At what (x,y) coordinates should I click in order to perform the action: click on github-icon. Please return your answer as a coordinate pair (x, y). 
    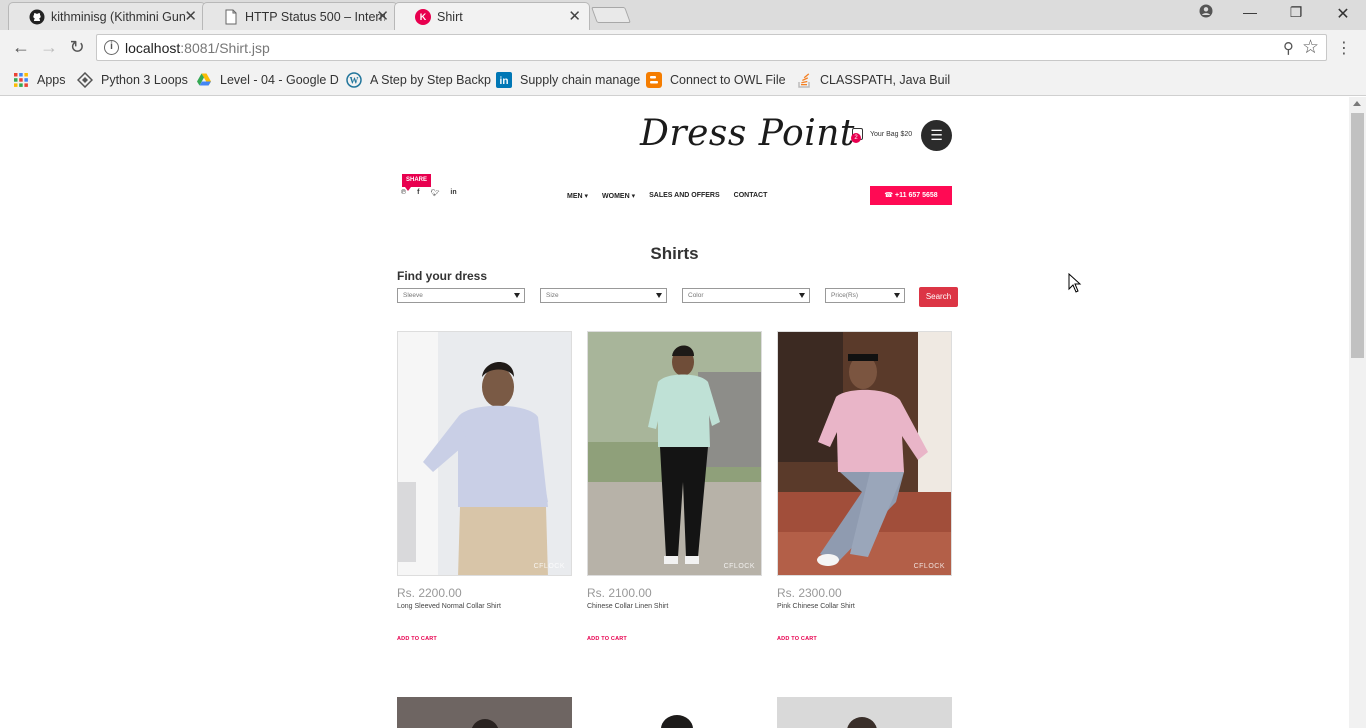
    Looking at the image, I should click on (37, 17).